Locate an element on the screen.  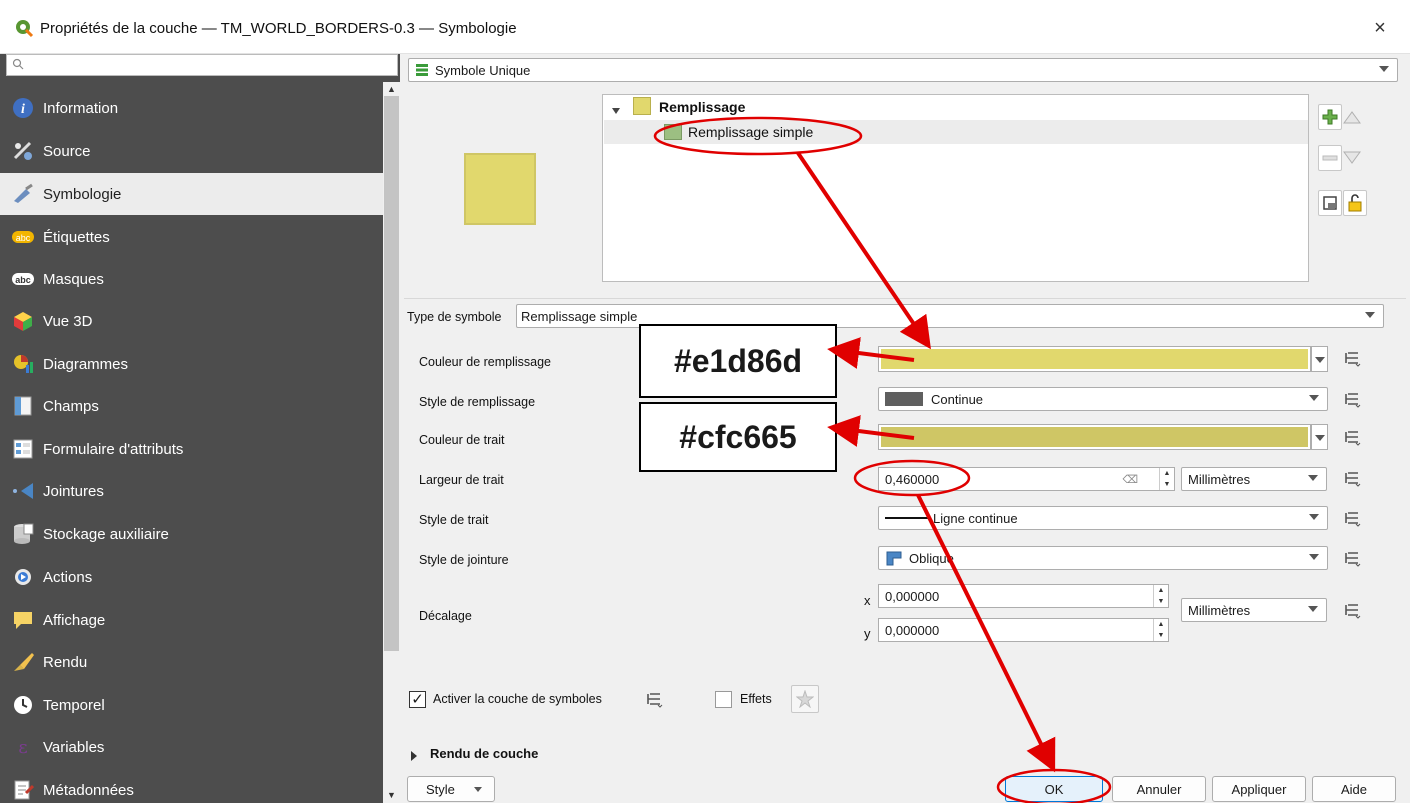
sidebar-item-render: Rendu is located at coordinates (191, 662).